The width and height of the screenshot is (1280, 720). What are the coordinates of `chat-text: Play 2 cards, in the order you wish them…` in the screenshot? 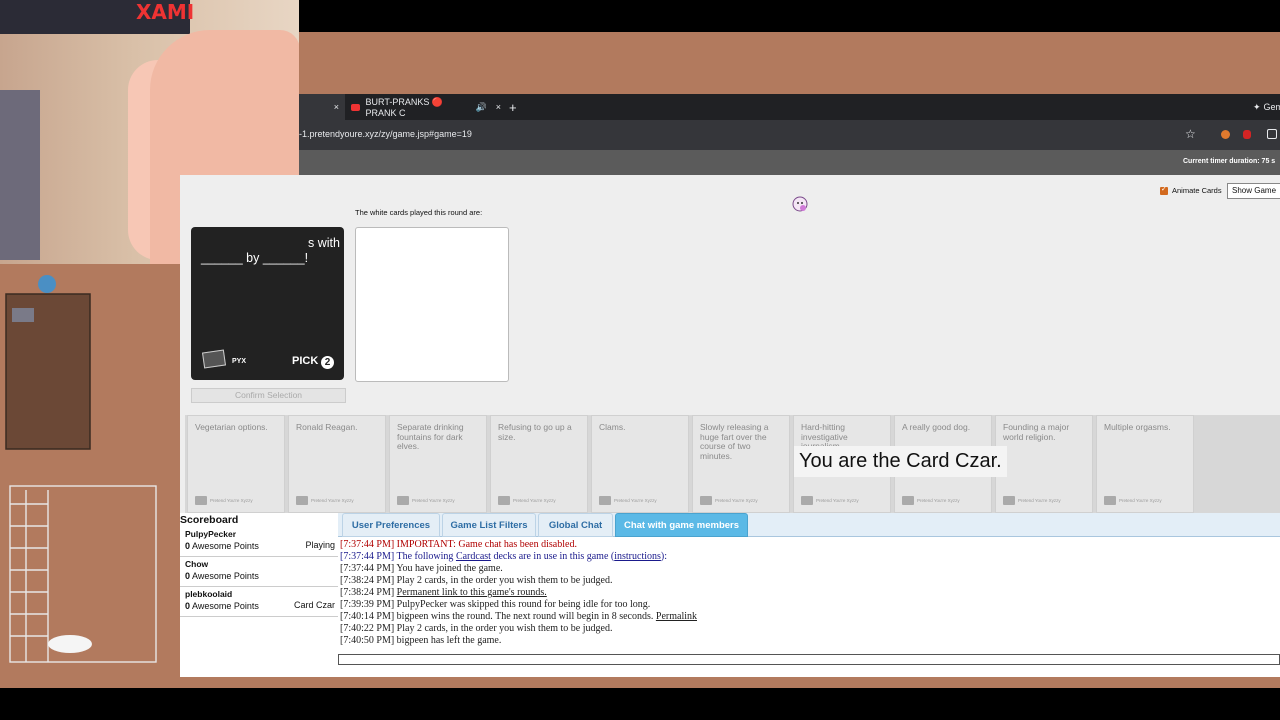 It's located at (504, 580).